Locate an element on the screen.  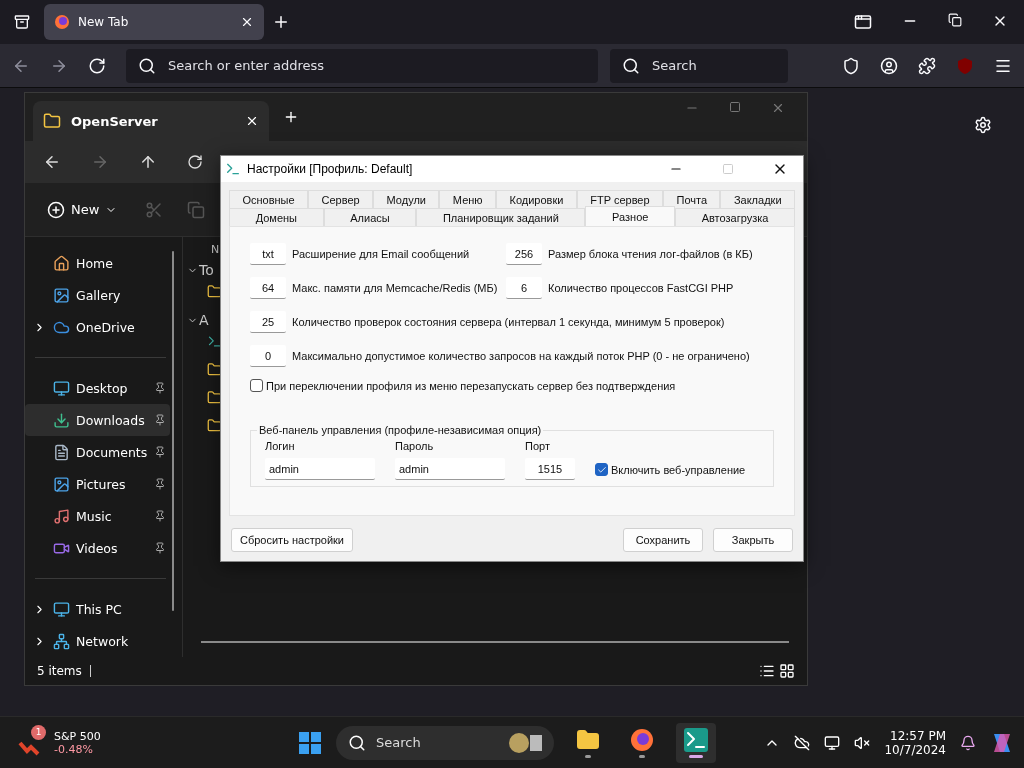
item-count: 5 items is located at coordinates (59, 671).